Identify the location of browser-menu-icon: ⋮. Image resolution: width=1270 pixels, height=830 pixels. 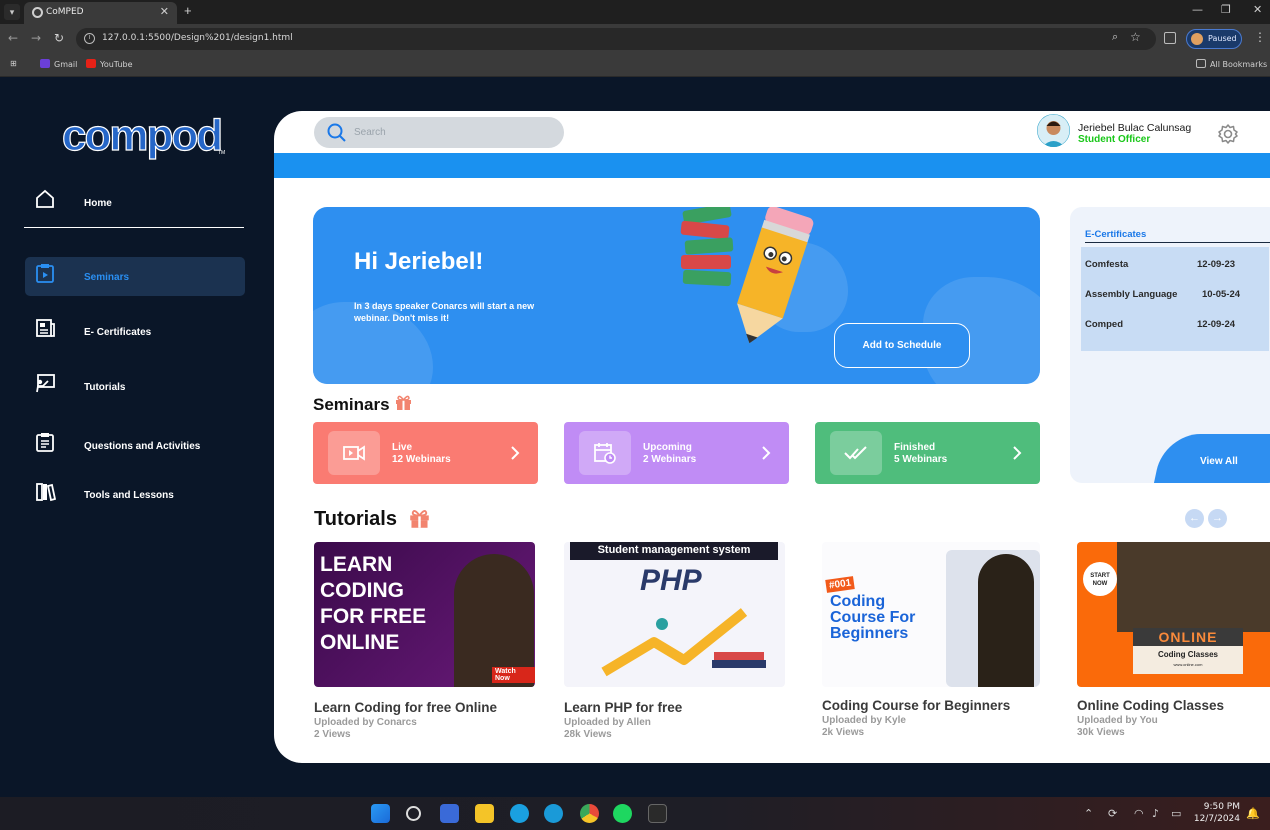
(1260, 37).